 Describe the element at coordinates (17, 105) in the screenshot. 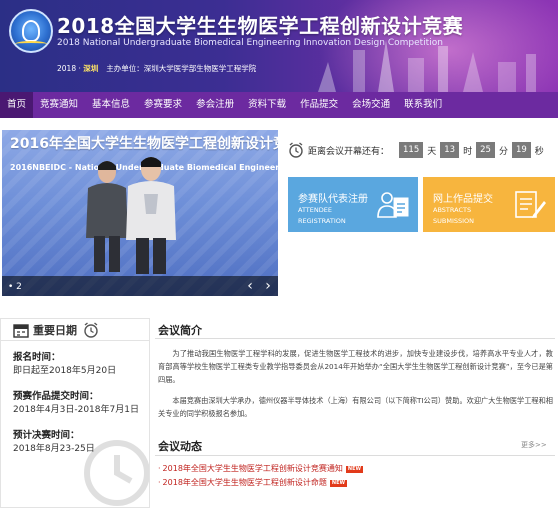

I see `nav-item-home: 首页` at that location.